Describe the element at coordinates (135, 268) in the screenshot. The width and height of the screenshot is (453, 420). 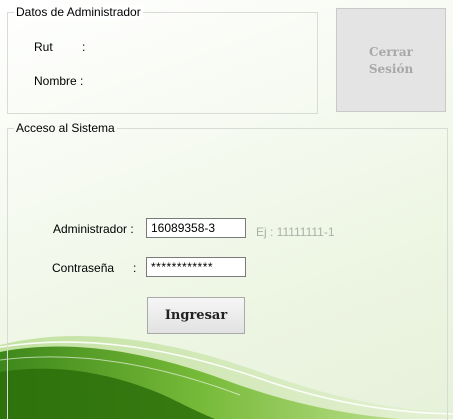
I see `password-colon: :` at that location.